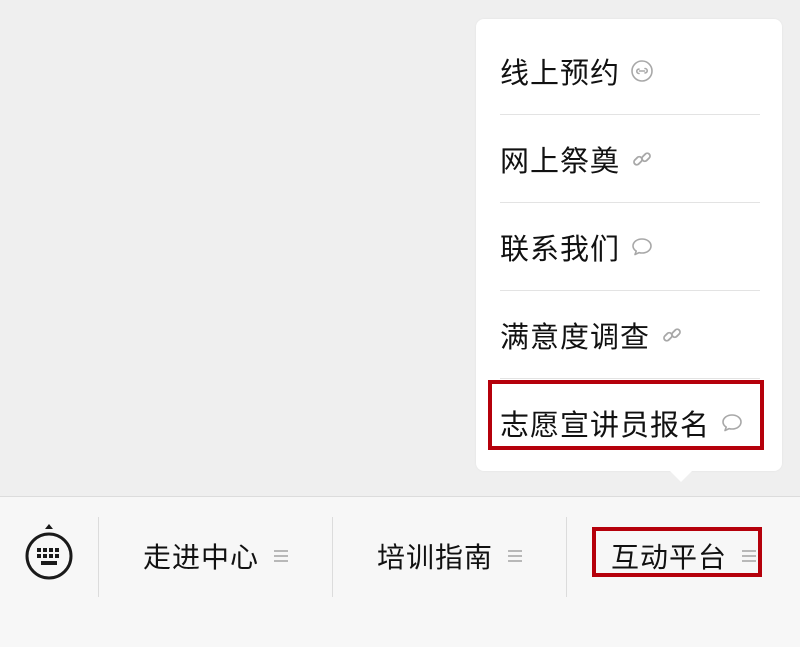 The image size is (800, 647). I want to click on submenu-item-online-memorial: 网上祭奠, so click(630, 159).